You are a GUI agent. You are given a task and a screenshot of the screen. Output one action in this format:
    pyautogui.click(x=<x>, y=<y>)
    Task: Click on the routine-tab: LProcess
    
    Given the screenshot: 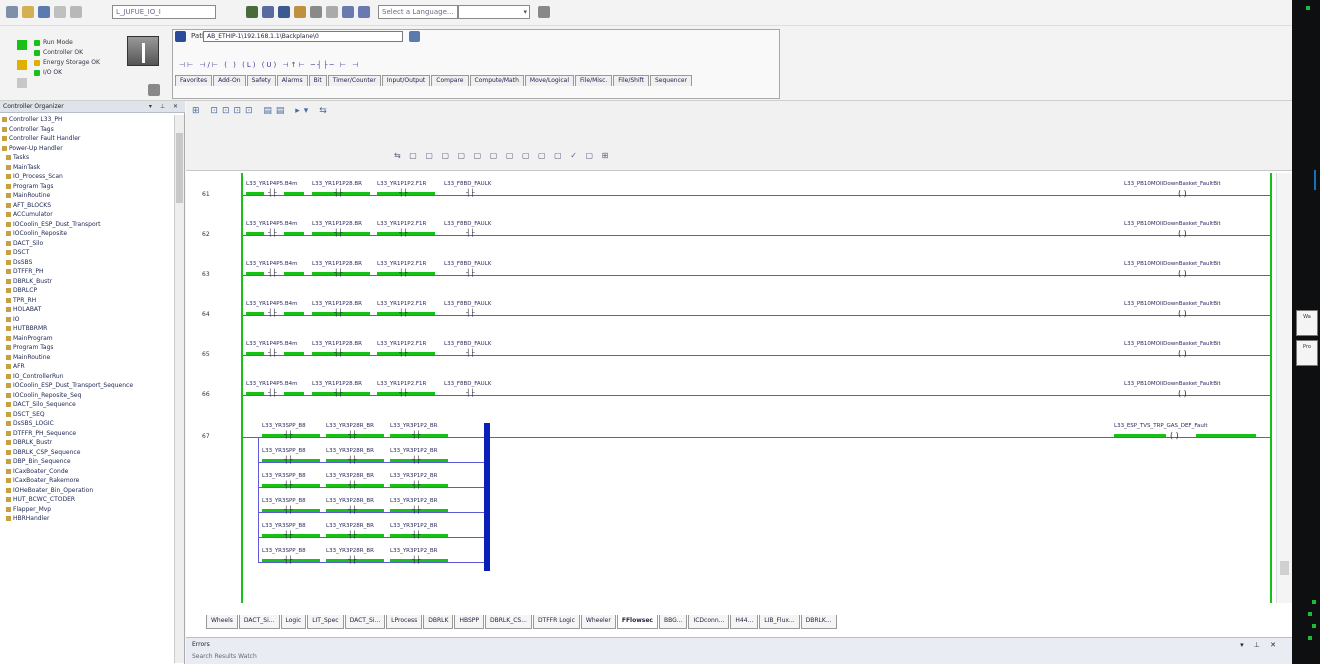 What is the action you would take?
    pyautogui.click(x=404, y=622)
    